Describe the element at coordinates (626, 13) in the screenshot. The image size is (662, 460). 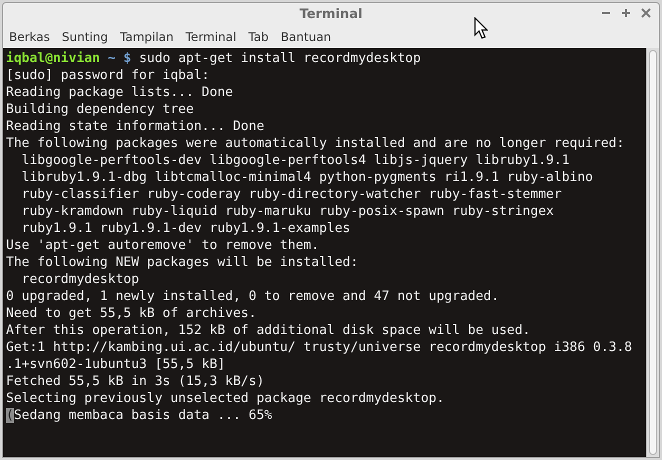
I see `maximize-icon` at that location.